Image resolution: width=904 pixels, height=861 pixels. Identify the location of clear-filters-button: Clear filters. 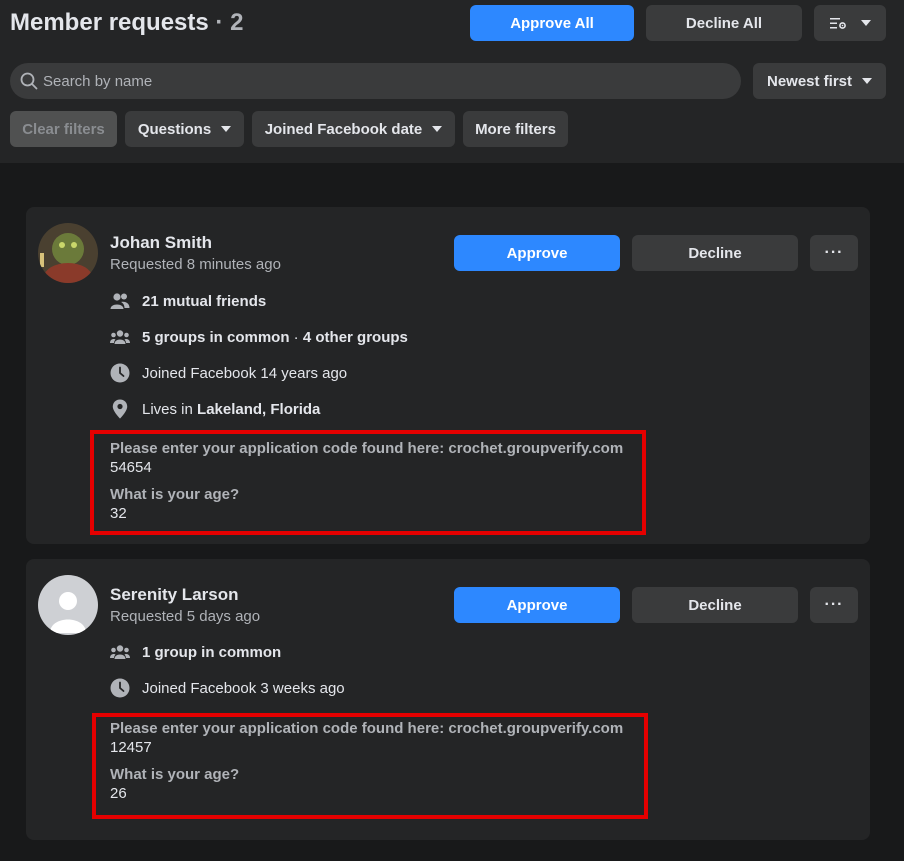
(63, 129).